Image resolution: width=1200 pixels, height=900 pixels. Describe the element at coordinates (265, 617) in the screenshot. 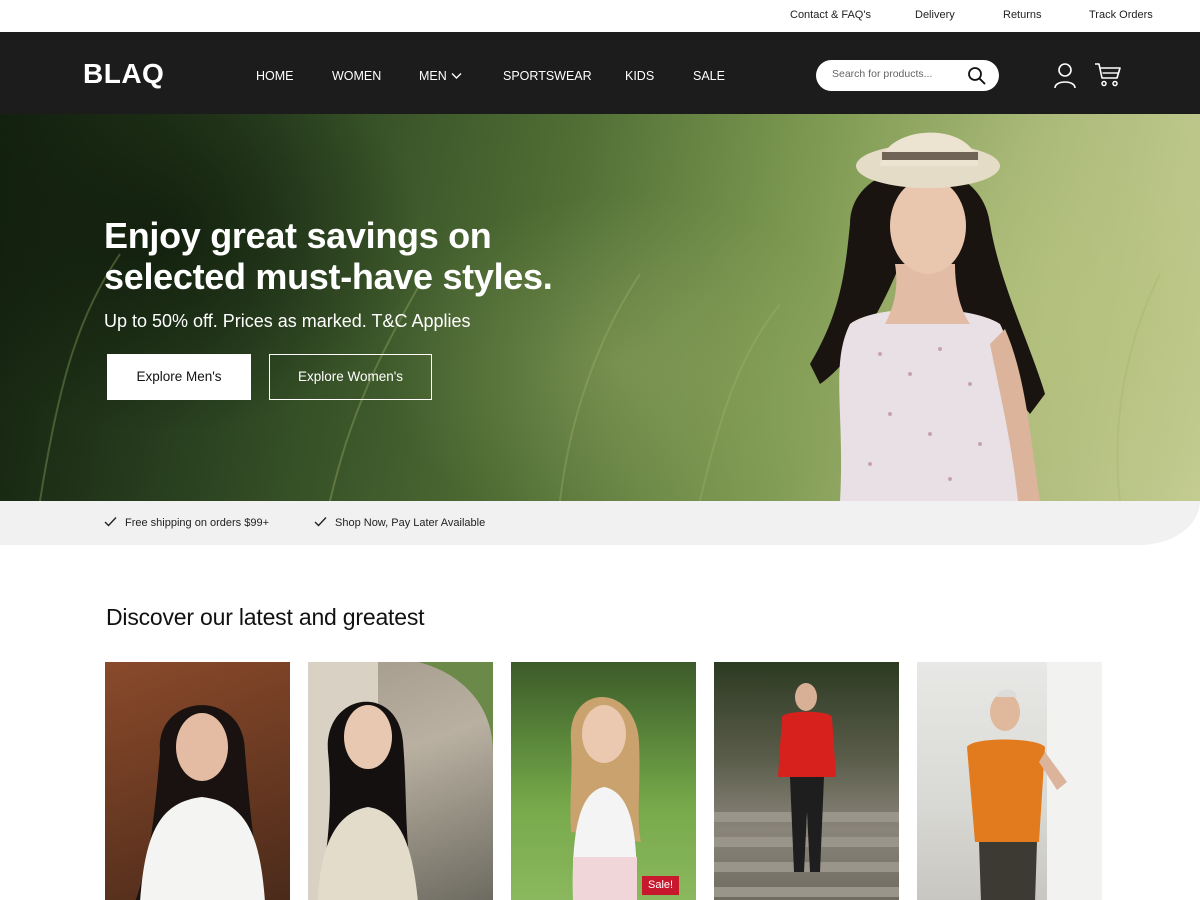

I see `section-title: Discover our latest and greatest` at that location.